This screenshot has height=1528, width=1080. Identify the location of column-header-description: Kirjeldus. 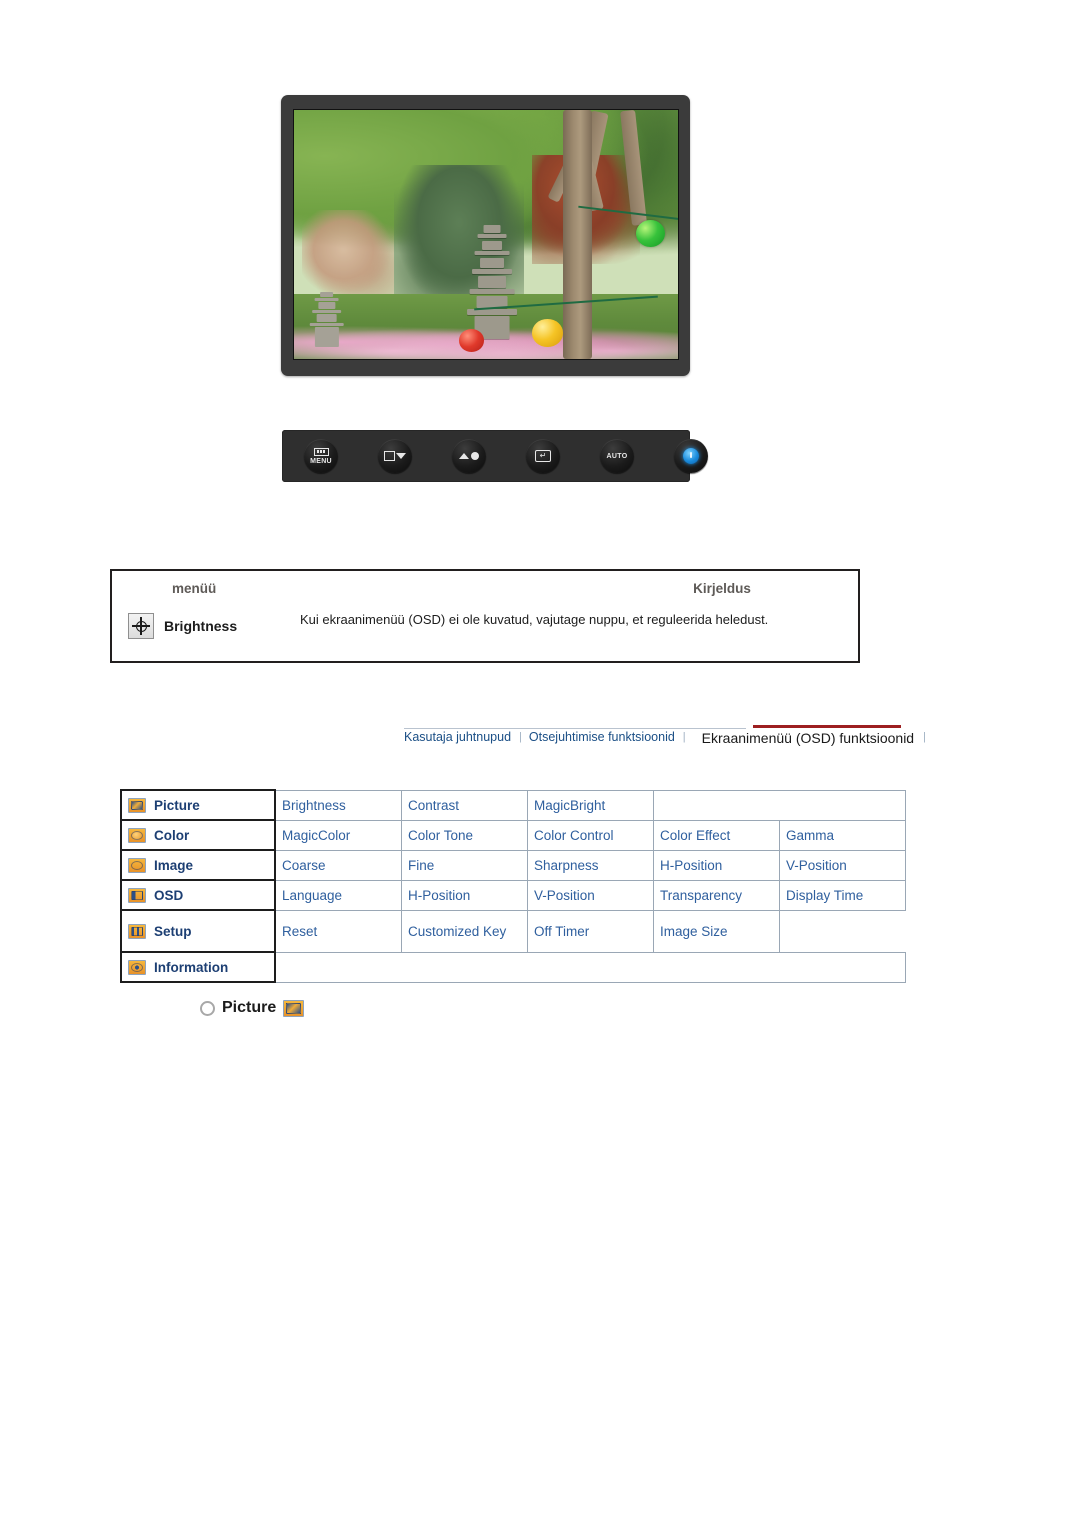
(722, 588).